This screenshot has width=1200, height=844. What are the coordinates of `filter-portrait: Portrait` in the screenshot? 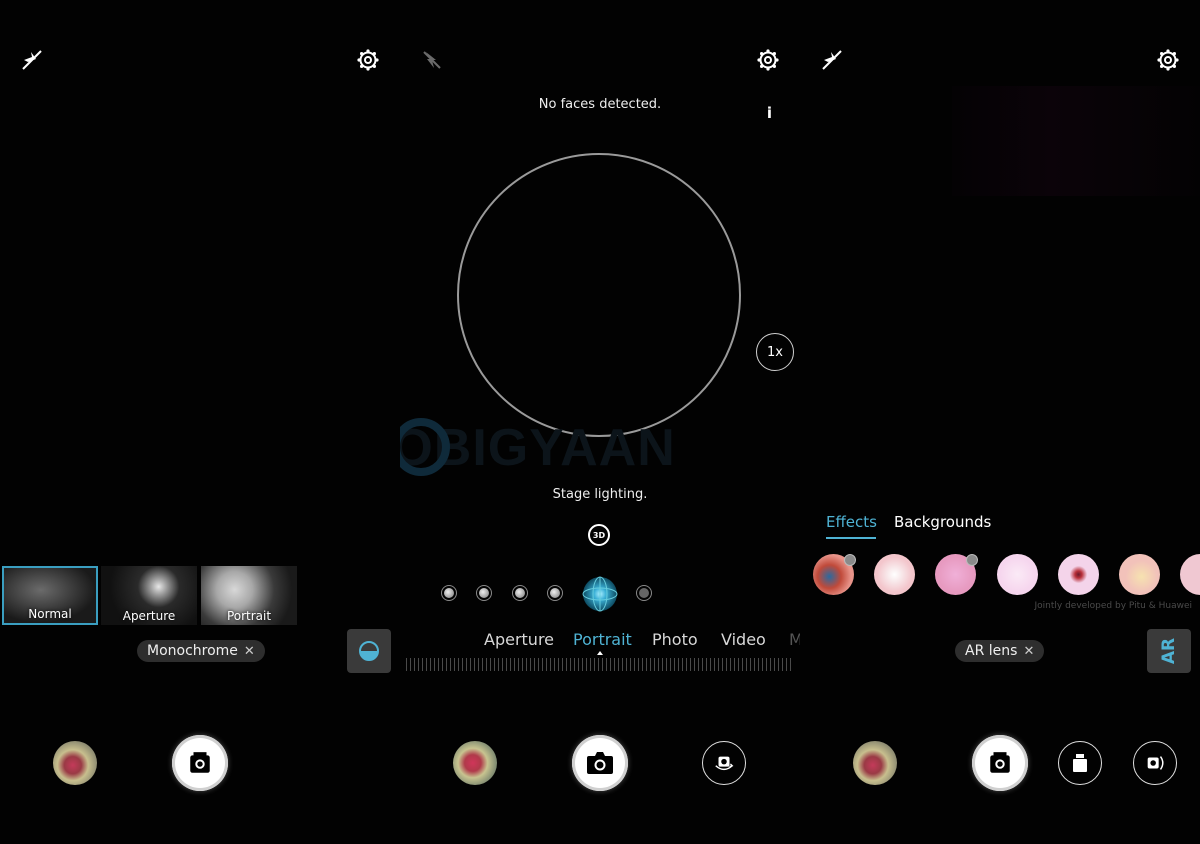 It's located at (249, 595).